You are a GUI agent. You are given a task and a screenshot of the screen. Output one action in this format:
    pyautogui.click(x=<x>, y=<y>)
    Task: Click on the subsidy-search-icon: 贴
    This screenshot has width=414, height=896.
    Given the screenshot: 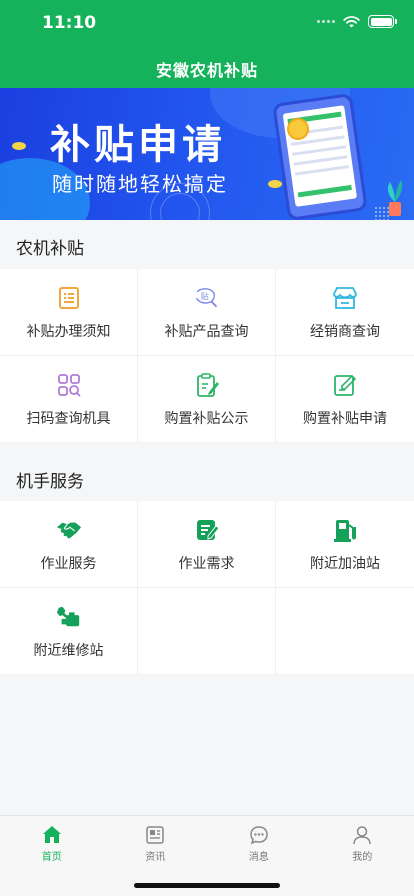 What is the action you would take?
    pyautogui.click(x=207, y=298)
    